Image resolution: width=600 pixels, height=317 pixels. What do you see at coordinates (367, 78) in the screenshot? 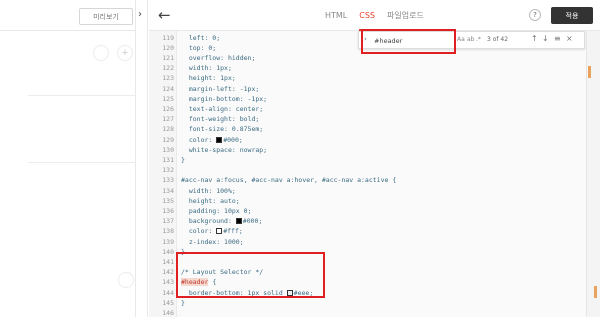
I see `code-line: 123 height: 1px;` at bounding box center [367, 78].